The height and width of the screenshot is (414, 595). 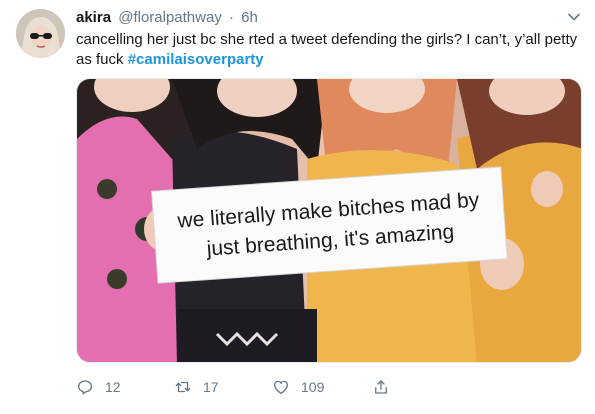 I want to click on caret-down-icon, so click(x=574, y=17).